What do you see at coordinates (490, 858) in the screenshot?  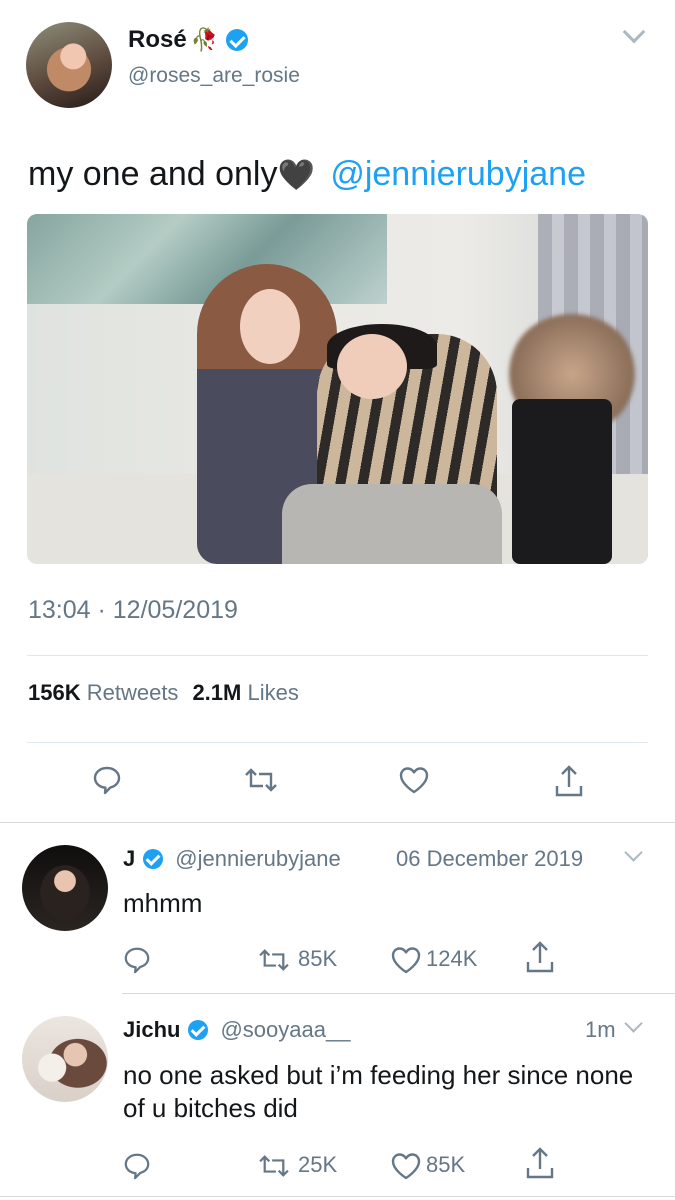 I see `reply-date: 06 December 2019` at bounding box center [490, 858].